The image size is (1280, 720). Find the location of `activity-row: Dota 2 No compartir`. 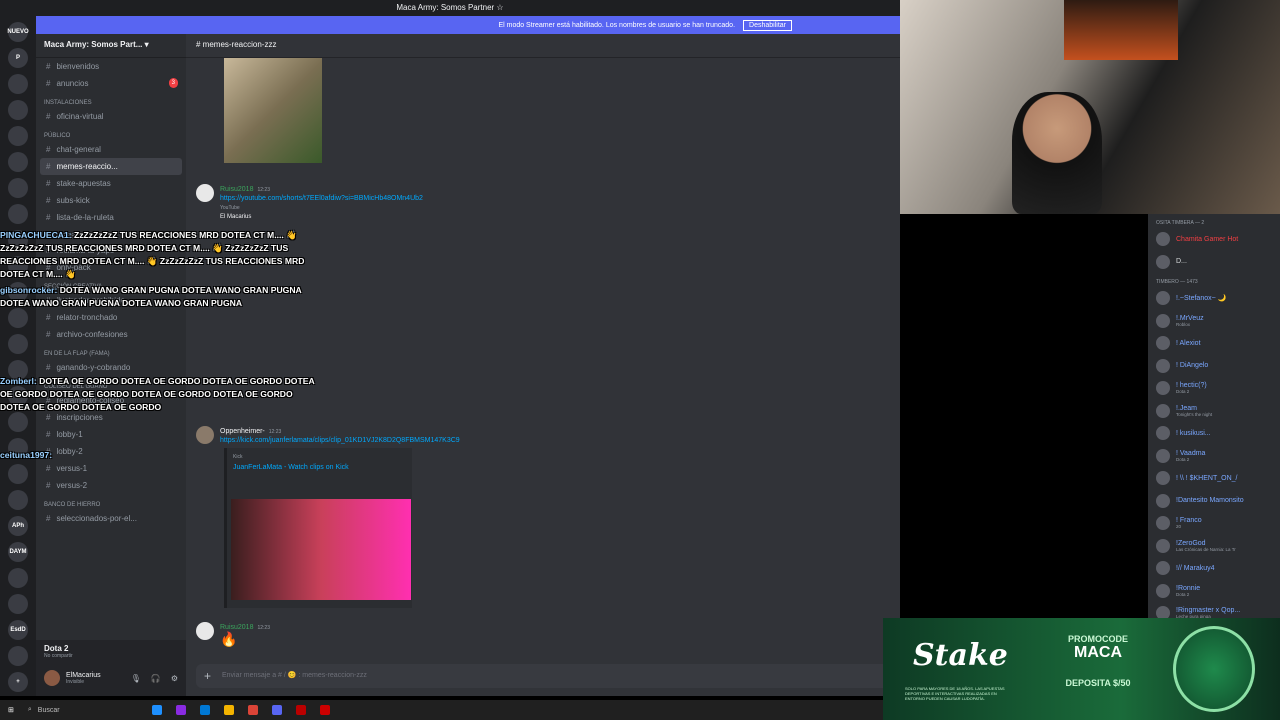

activity-row: Dota 2 No compartir is located at coordinates (111, 652).